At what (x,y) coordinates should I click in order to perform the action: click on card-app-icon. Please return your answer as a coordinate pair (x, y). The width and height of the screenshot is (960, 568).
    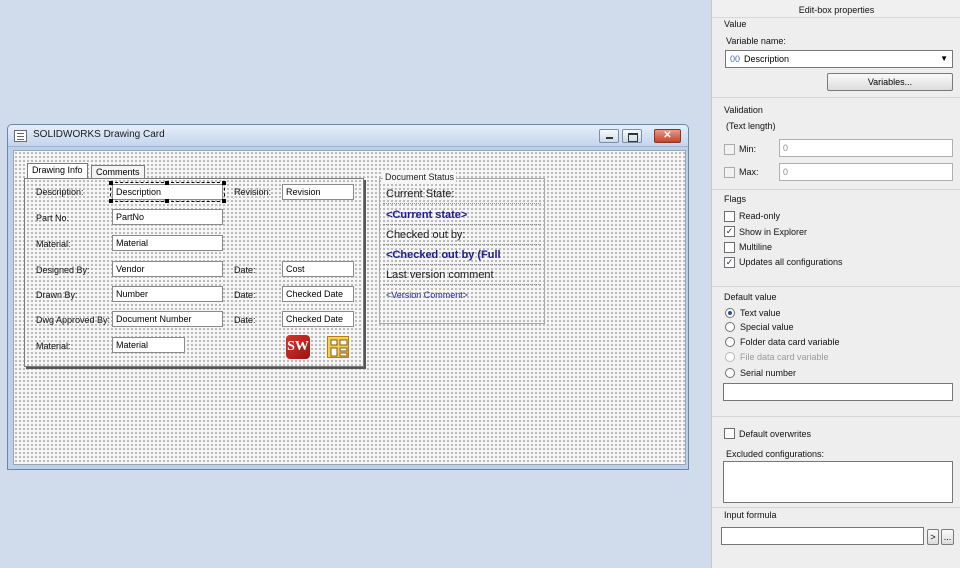
    Looking at the image, I should click on (20, 136).